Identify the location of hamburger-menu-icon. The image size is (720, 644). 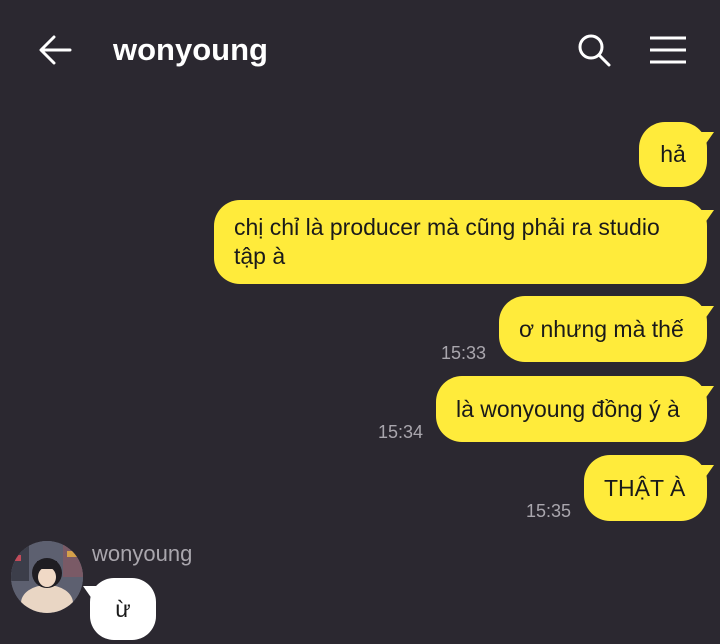
(668, 50).